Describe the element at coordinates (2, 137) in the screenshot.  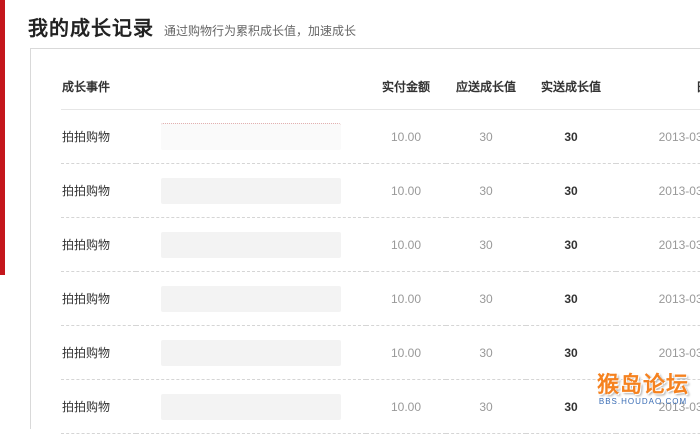
I see `left-accent-bar` at that location.